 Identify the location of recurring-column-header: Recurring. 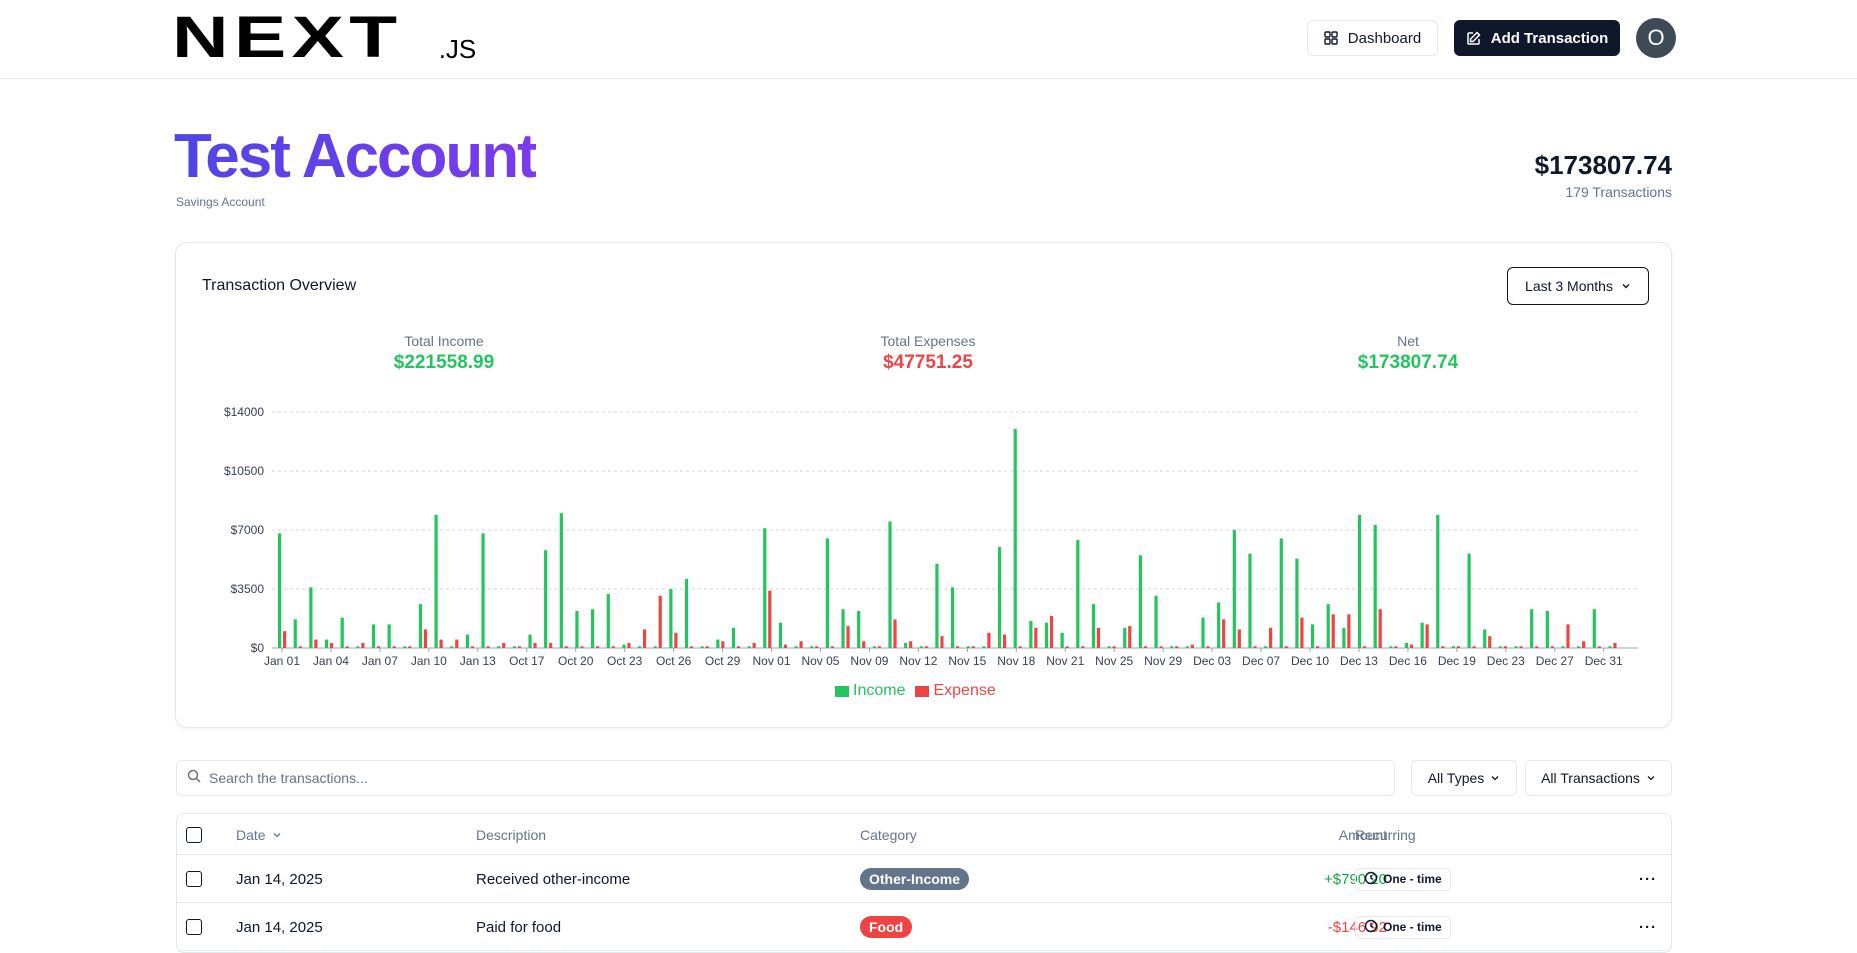
(1385, 834).